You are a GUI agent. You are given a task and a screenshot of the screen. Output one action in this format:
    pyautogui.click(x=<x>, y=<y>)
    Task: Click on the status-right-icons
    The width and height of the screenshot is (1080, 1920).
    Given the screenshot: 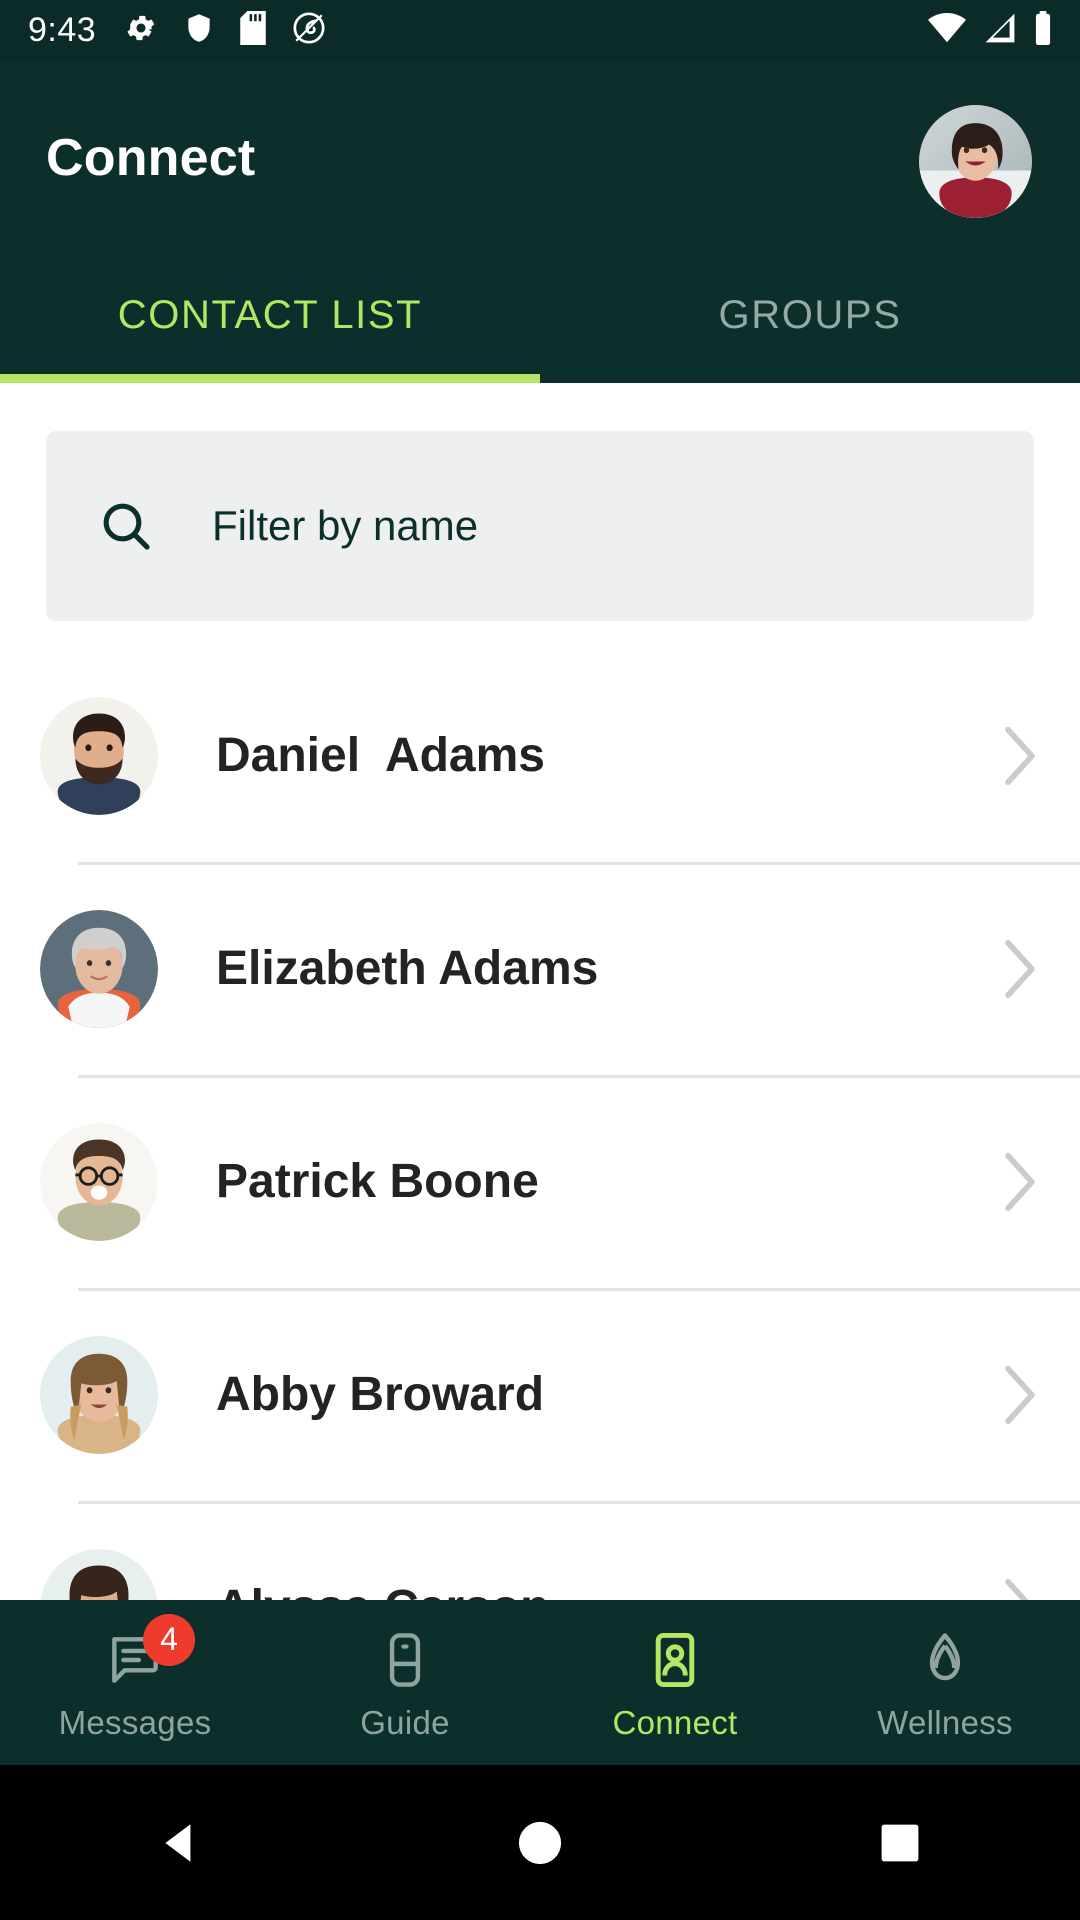 What is the action you would take?
    pyautogui.click(x=990, y=30)
    